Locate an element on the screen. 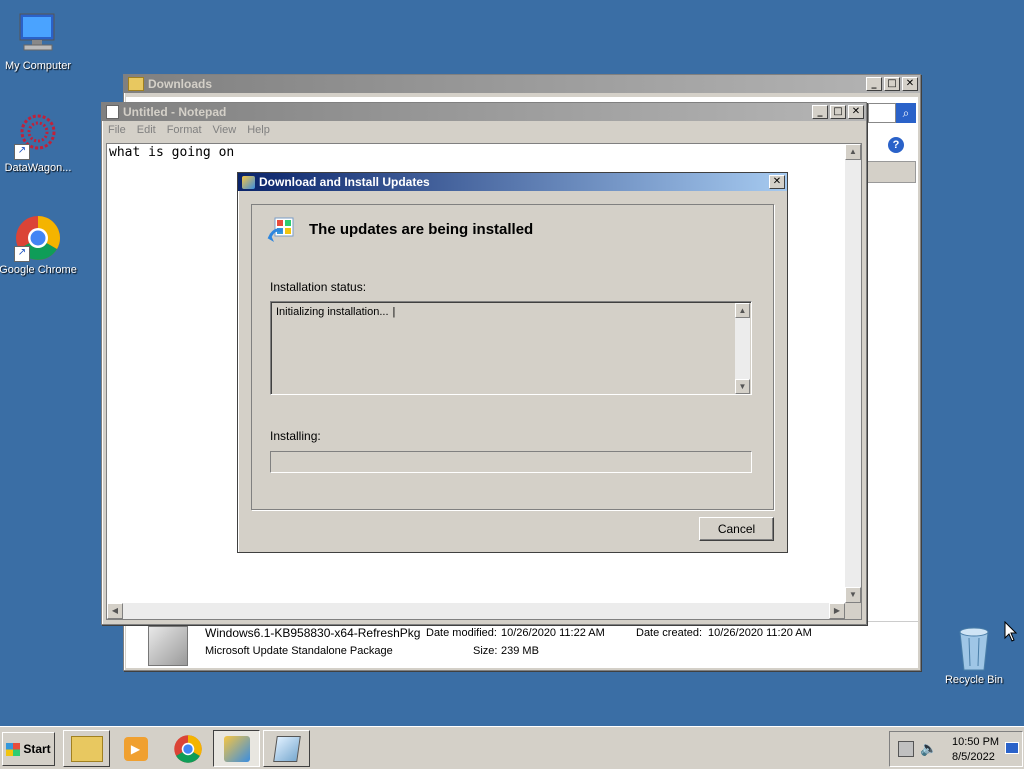 This screenshot has width=1024, height=769. file-name: Windows6.1-KB958830-x64-RefreshPkg is located at coordinates (313, 633).